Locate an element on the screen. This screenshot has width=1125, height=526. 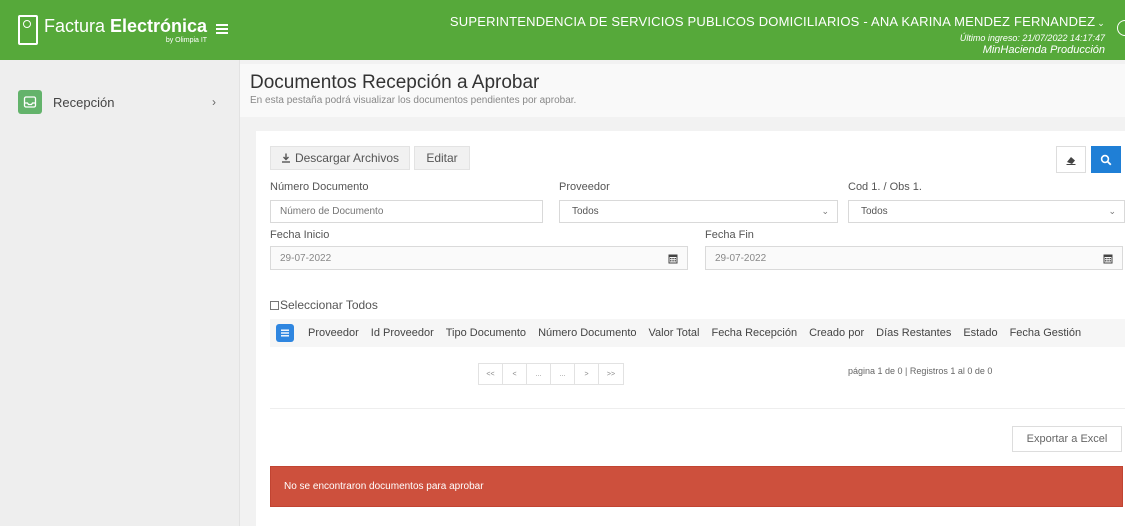
columns-toggle-icon is located at coordinates (285, 333).